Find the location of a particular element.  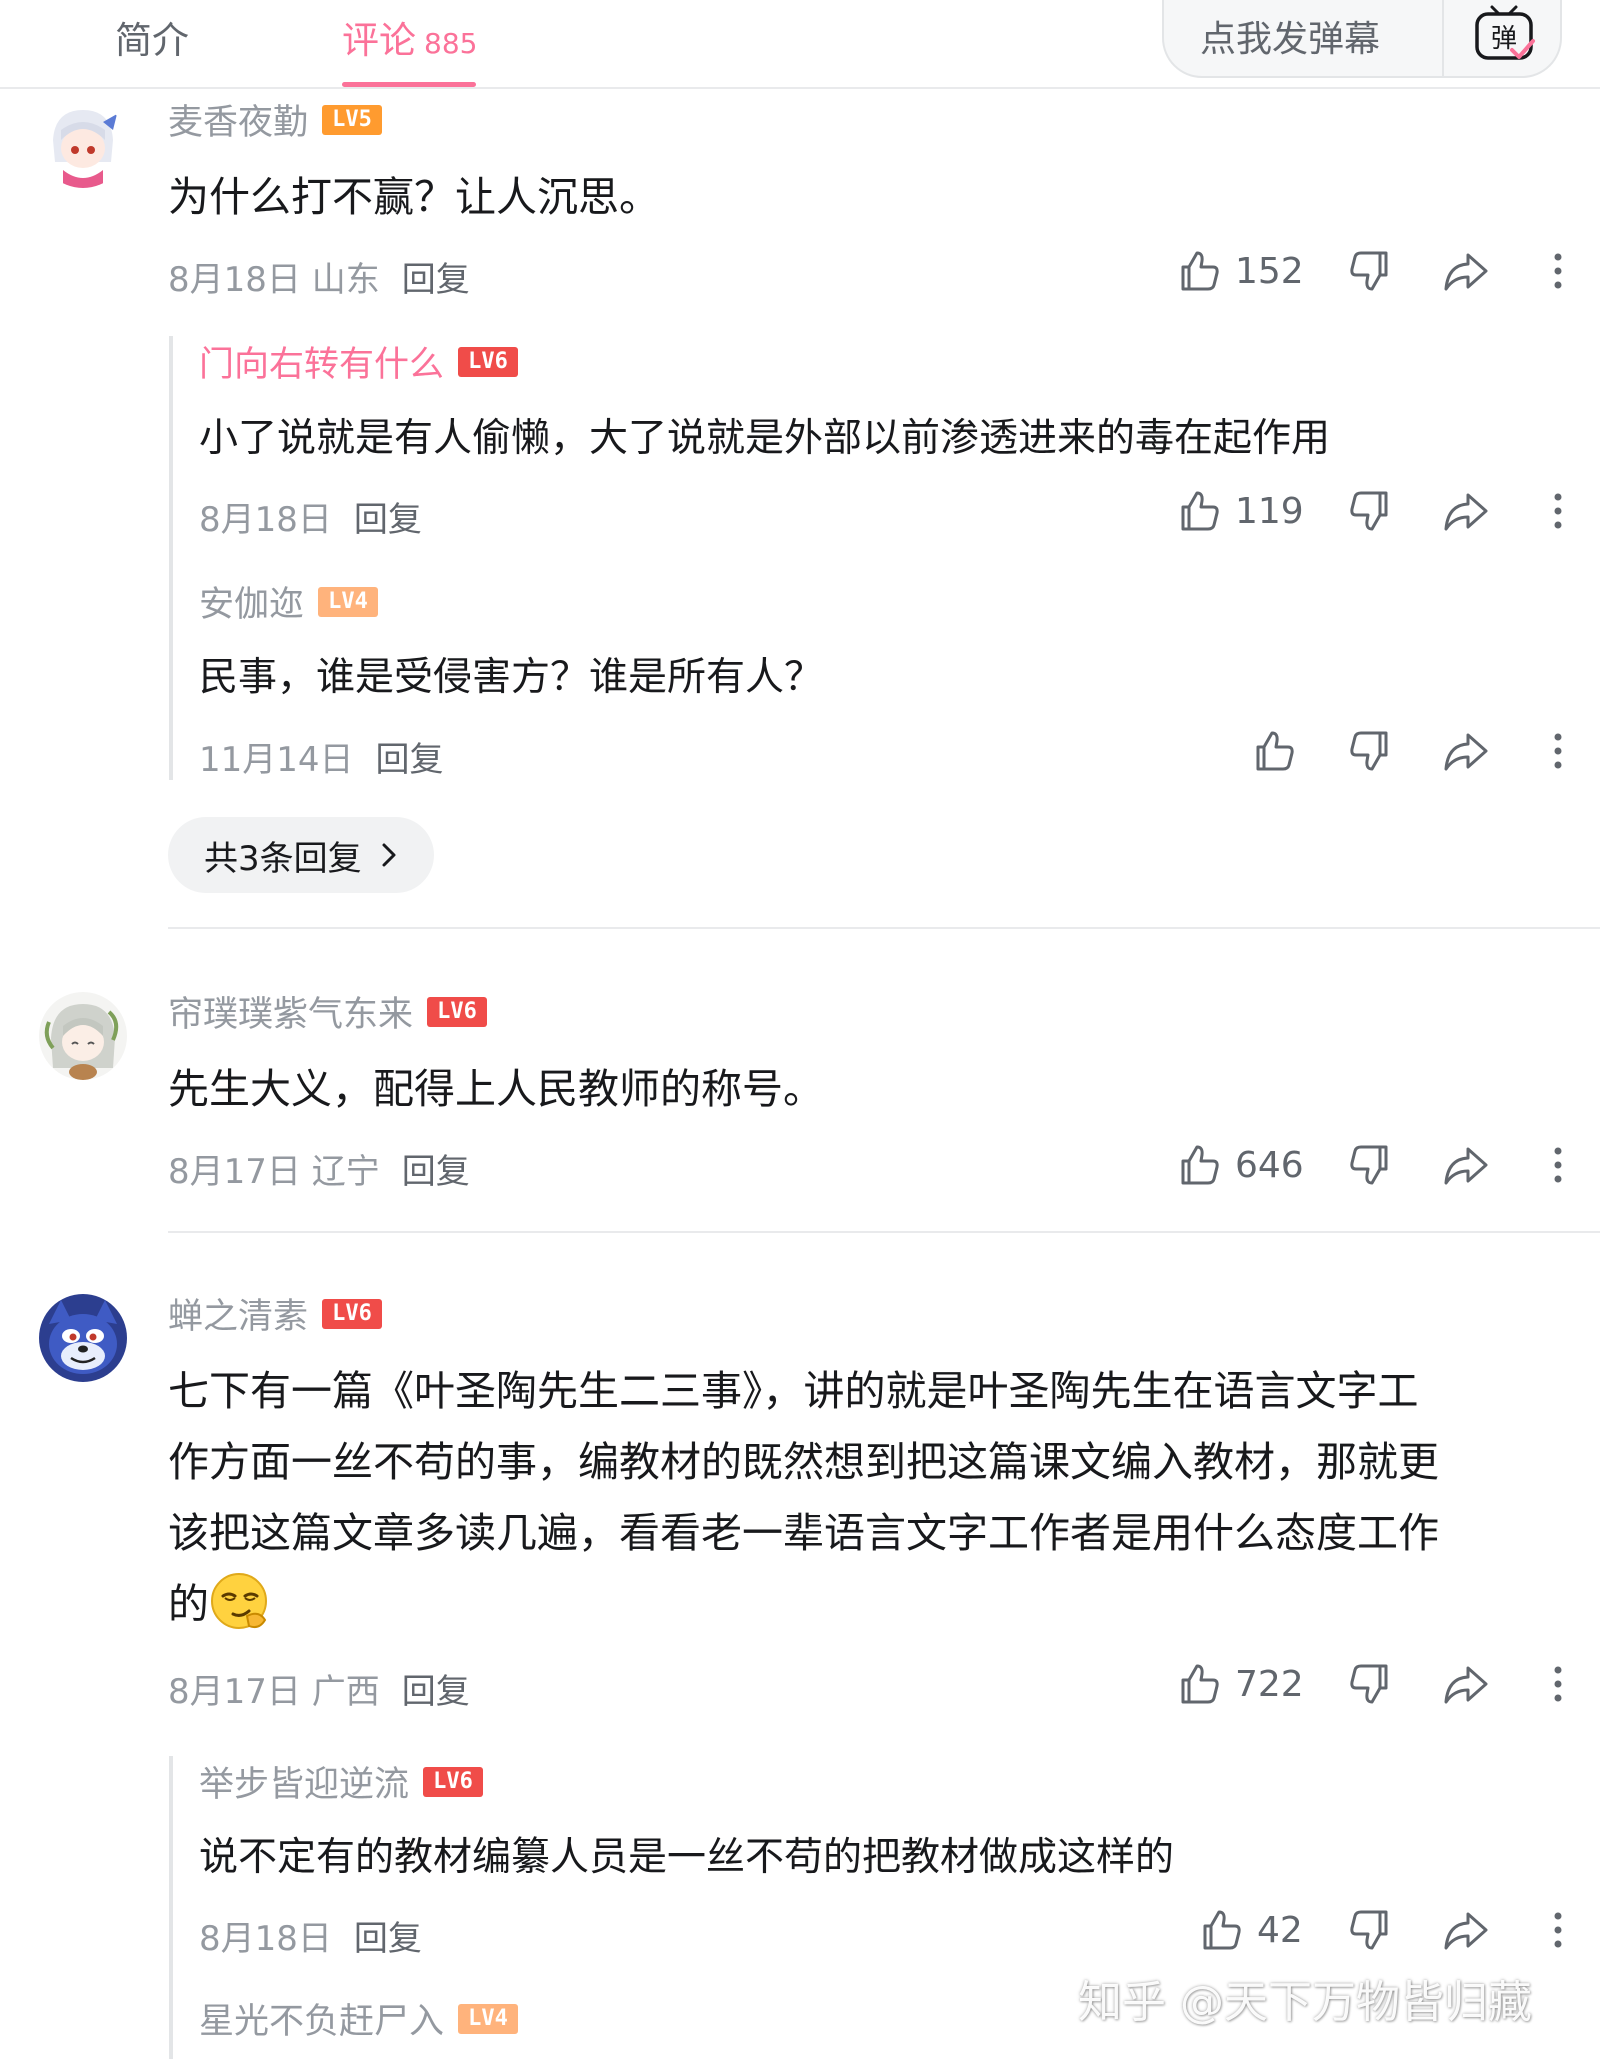

like-button: 119 is located at coordinates (1239, 511).